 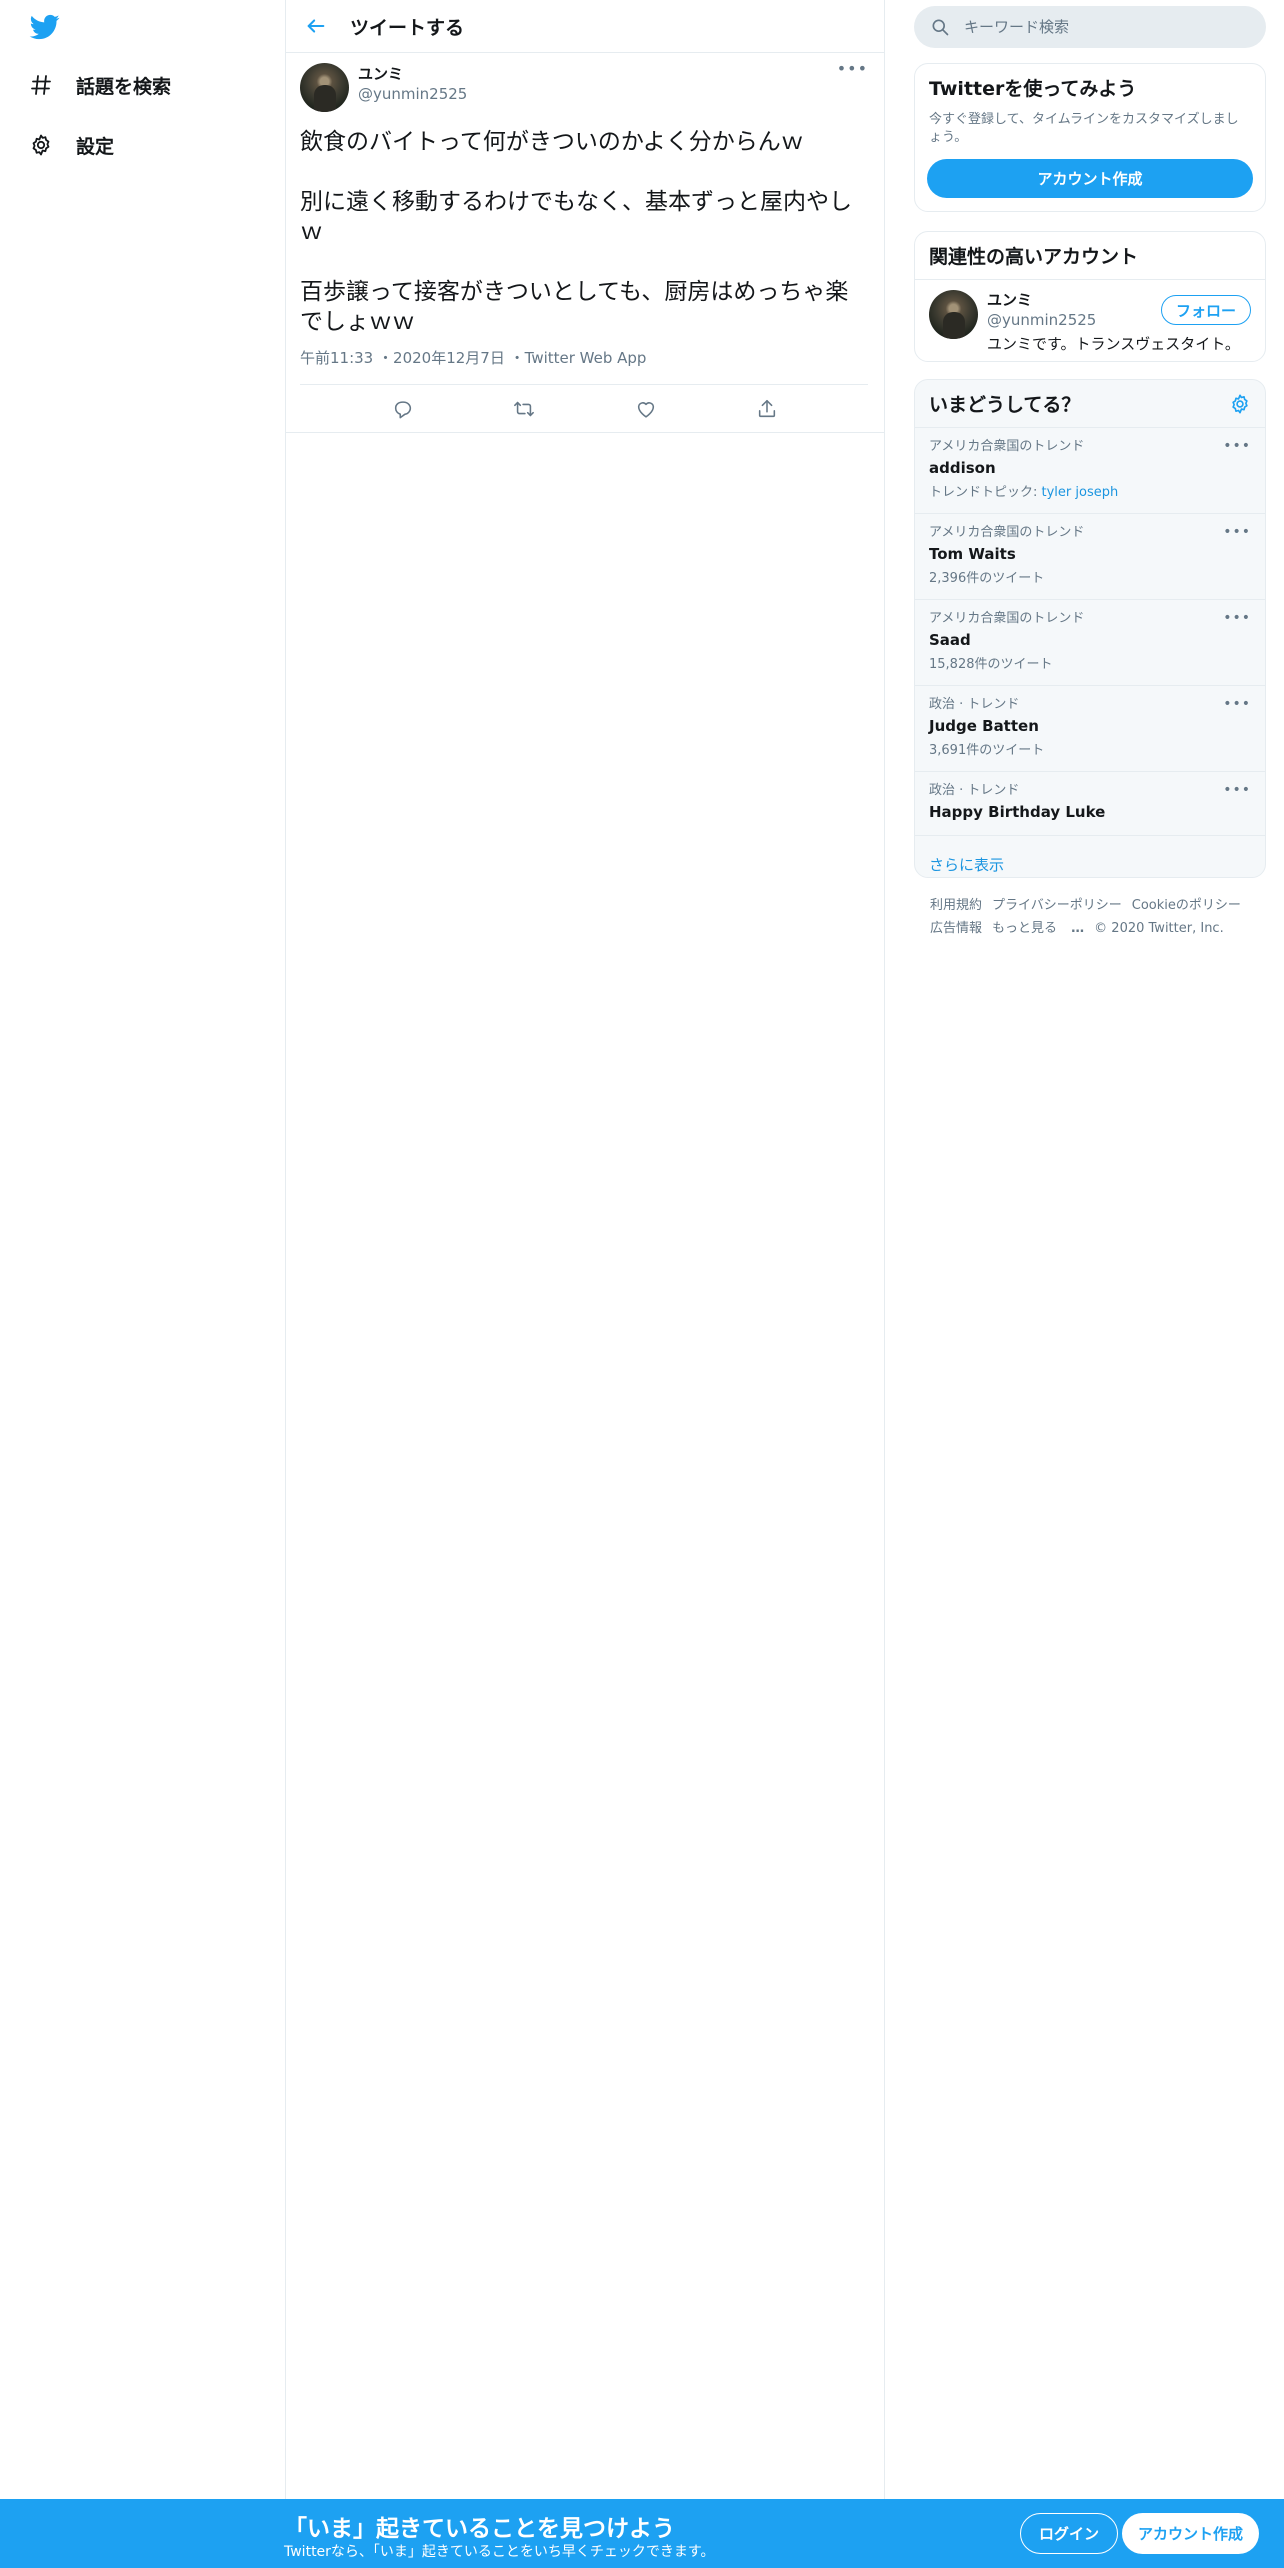 What do you see at coordinates (1084, 128) in the screenshot?
I see `signup-subtitle: 今すぐ登録して、タイムラインをカスタマイズしましょう。` at bounding box center [1084, 128].